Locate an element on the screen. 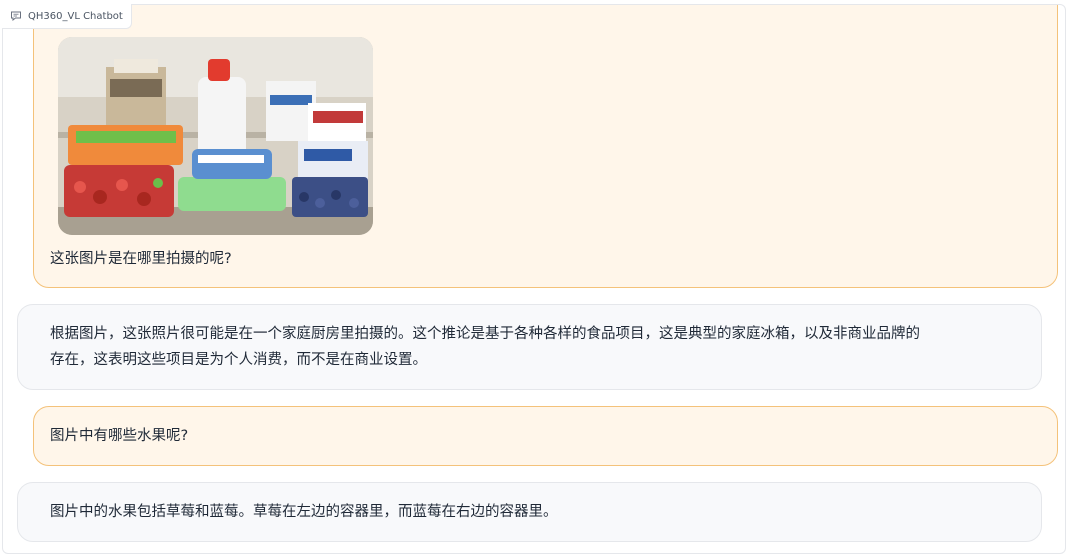  user-message-text: 这张图片是在哪里拍摄的呢? is located at coordinates (141, 259).